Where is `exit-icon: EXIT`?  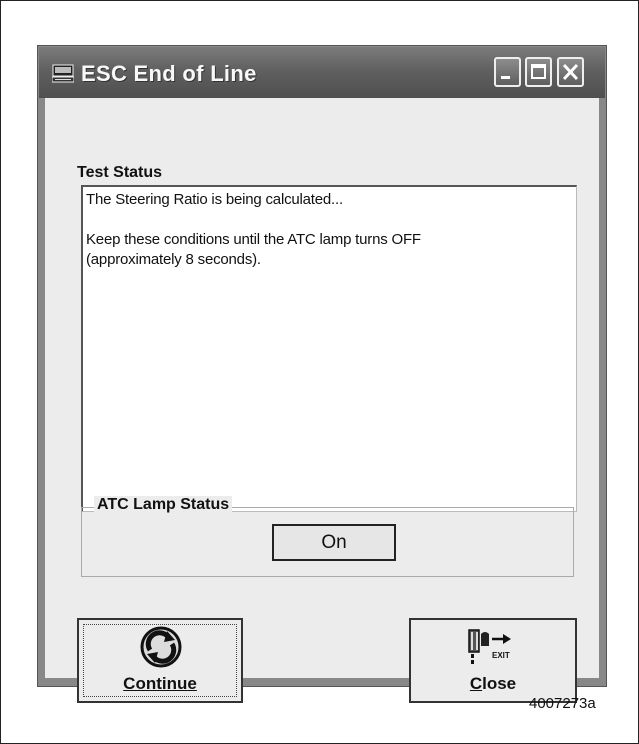
exit-icon: EXIT is located at coordinates (489, 646).